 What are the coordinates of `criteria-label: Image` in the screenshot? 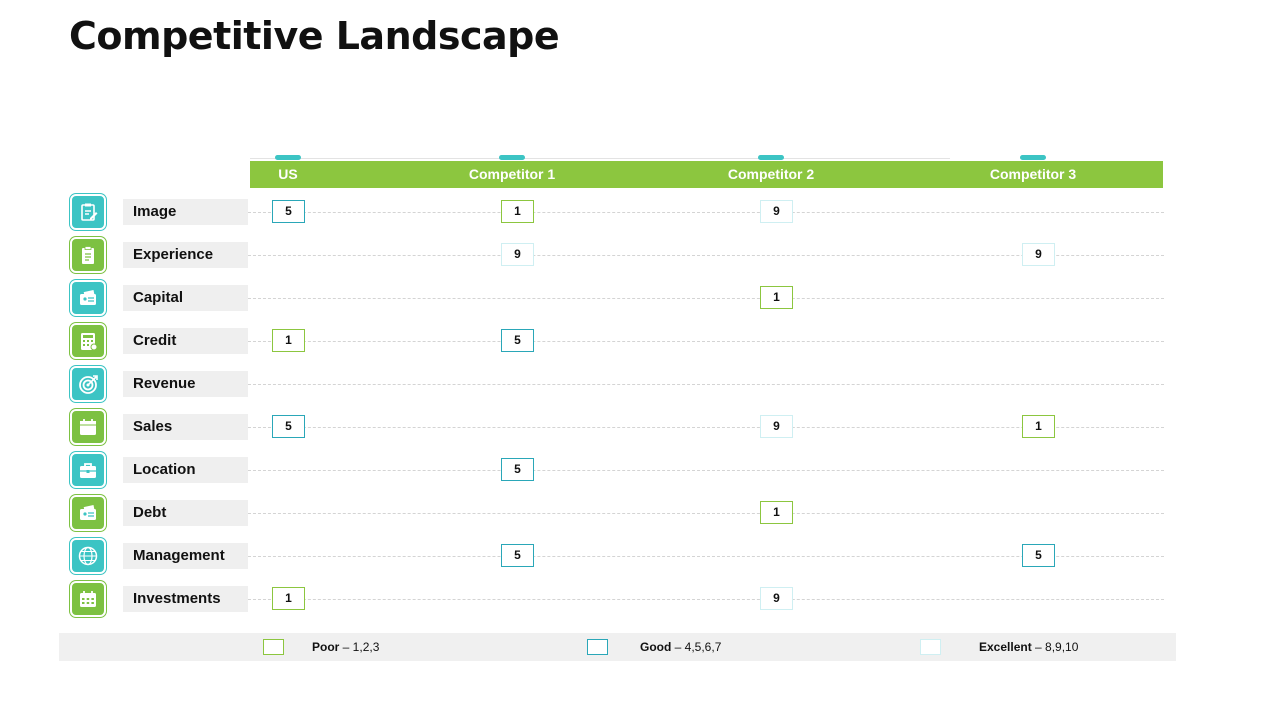 It's located at (185, 212).